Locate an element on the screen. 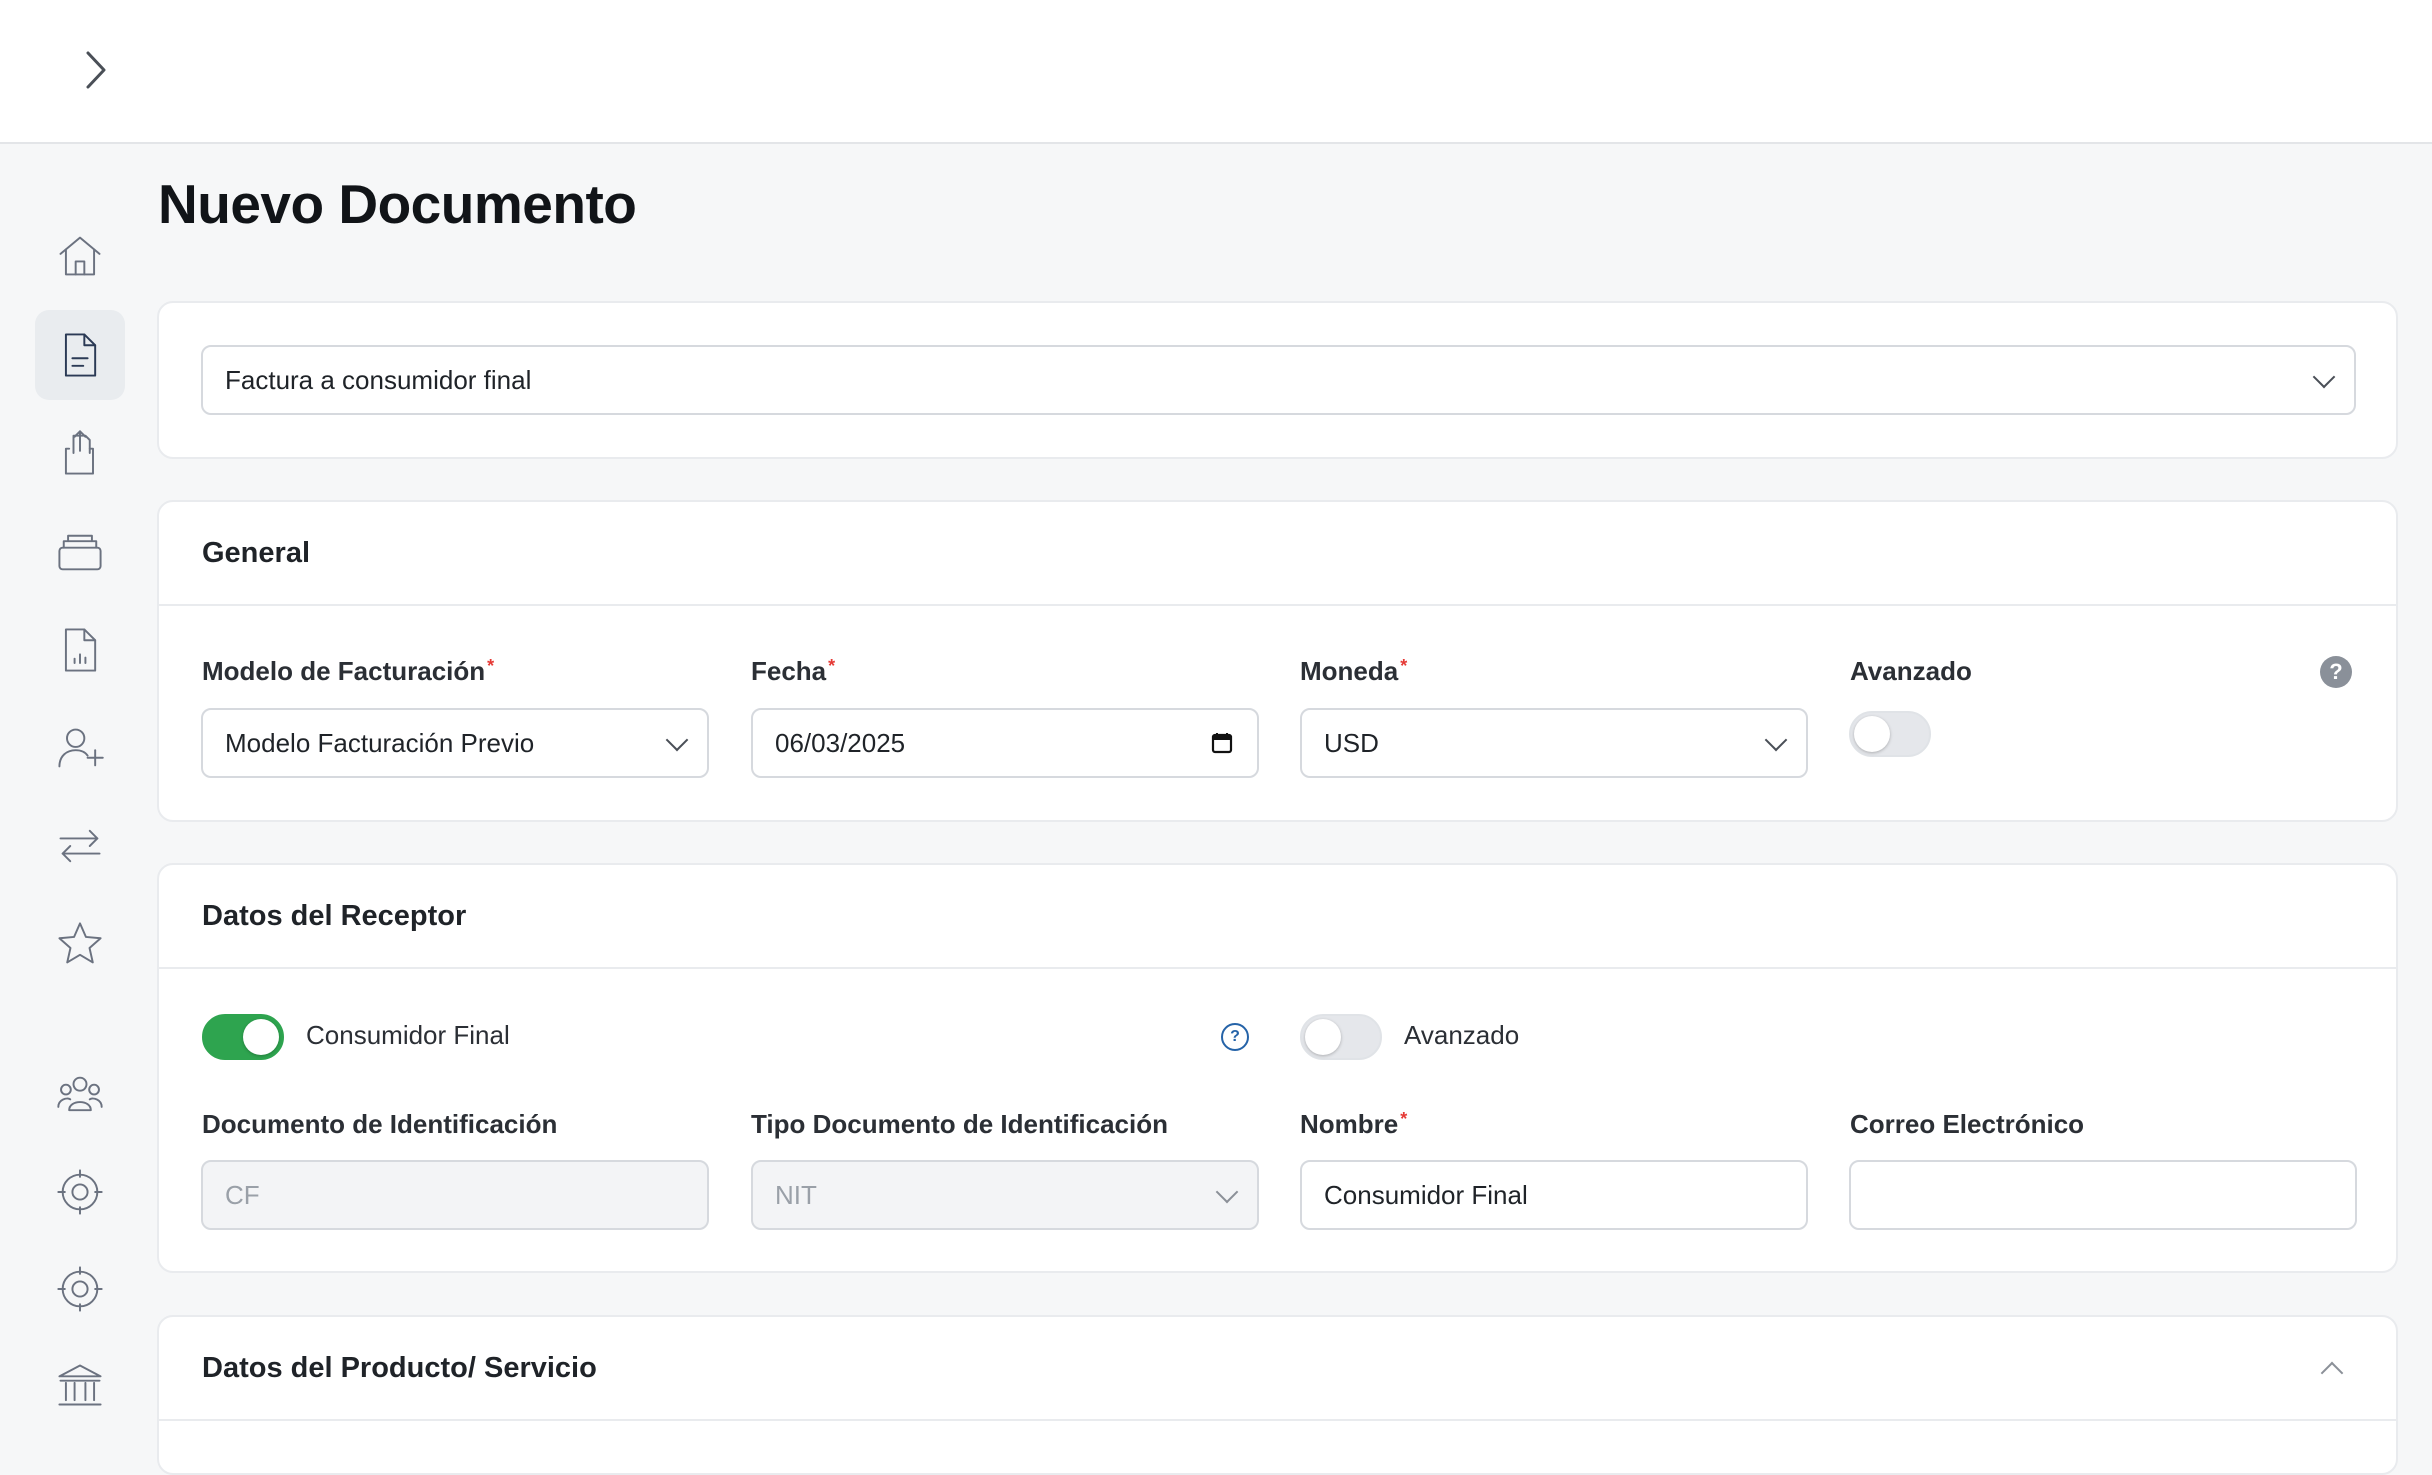 The height and width of the screenshot is (1475, 2432). nav-transfer is located at coordinates (80, 846).